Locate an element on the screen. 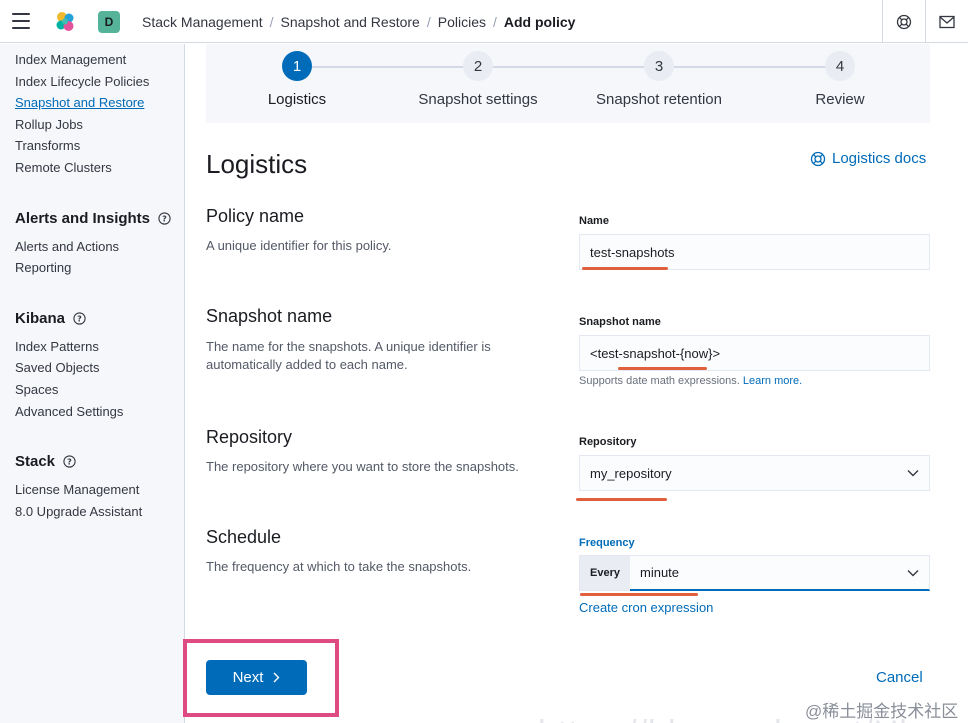 The image size is (968, 723). help-text: Supports date math expressions. is located at coordinates (659, 381).